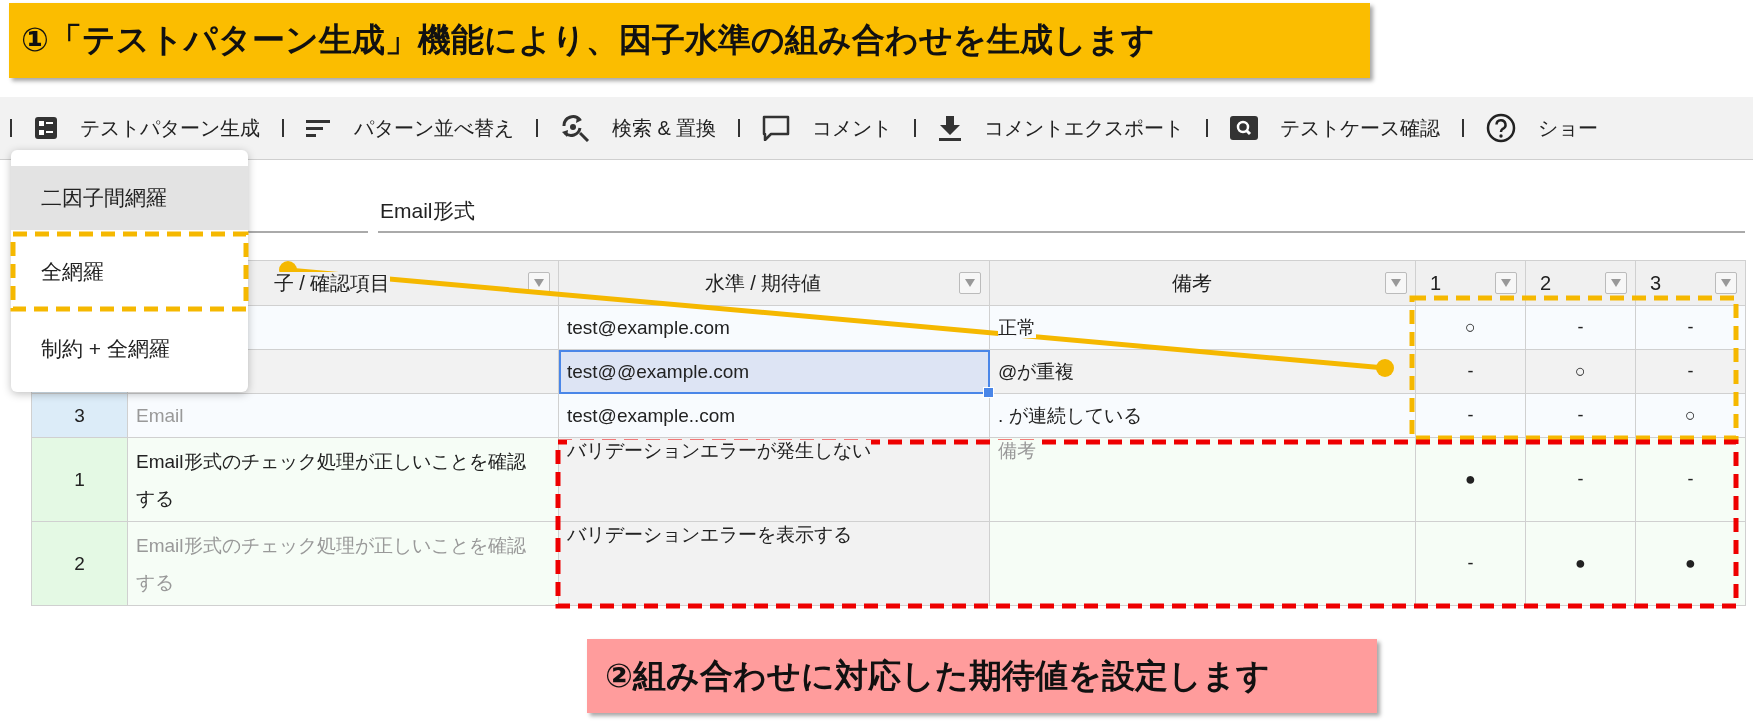 This screenshot has height=726, width=1753. I want to click on toolbar-button: テストパターン生成, so click(147, 128).